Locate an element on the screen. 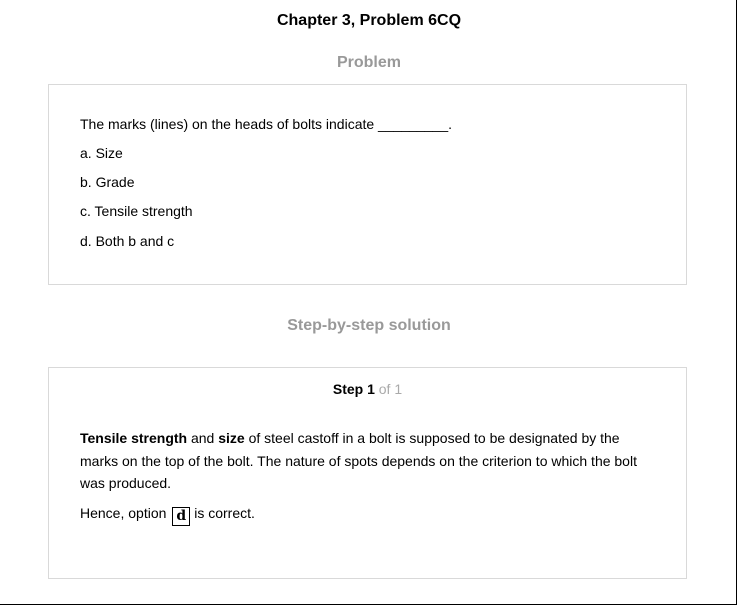 The width and height of the screenshot is (738, 606). conclusion-line: Hence, option d is correct. is located at coordinates (167, 514).